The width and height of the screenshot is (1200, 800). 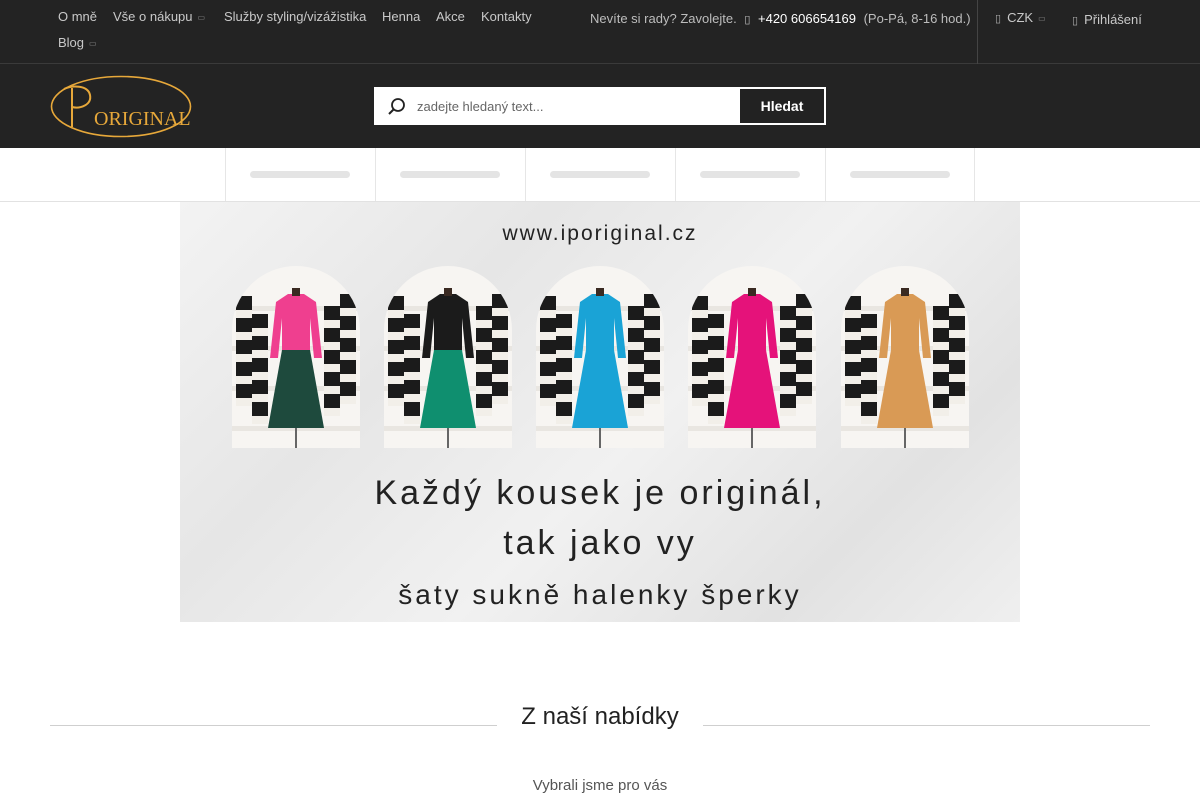 I want to click on nav-link-label: Služby styling/vizážistika, so click(x=295, y=16).